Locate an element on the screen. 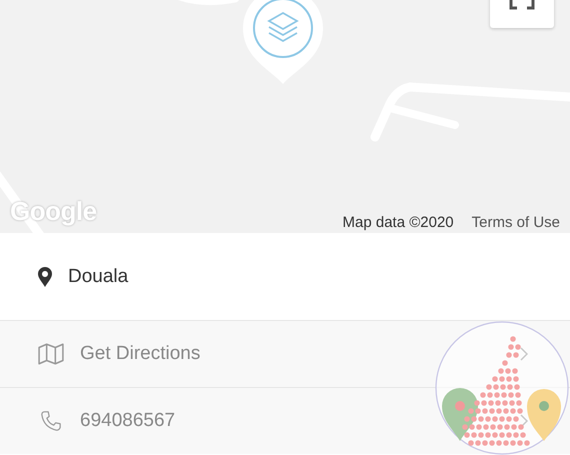 The height and width of the screenshot is (455, 570). location-pin-icon is located at coordinates (45, 276).